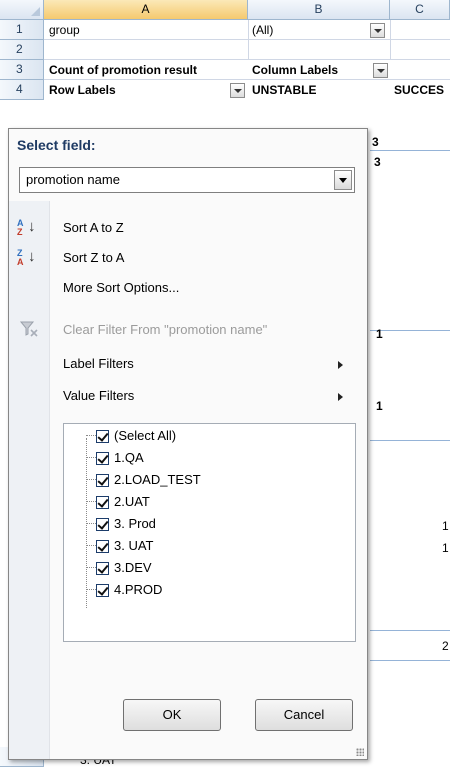 The image size is (450, 770). I want to click on list-item-label: 2.LOAD_TEST, so click(157, 479).